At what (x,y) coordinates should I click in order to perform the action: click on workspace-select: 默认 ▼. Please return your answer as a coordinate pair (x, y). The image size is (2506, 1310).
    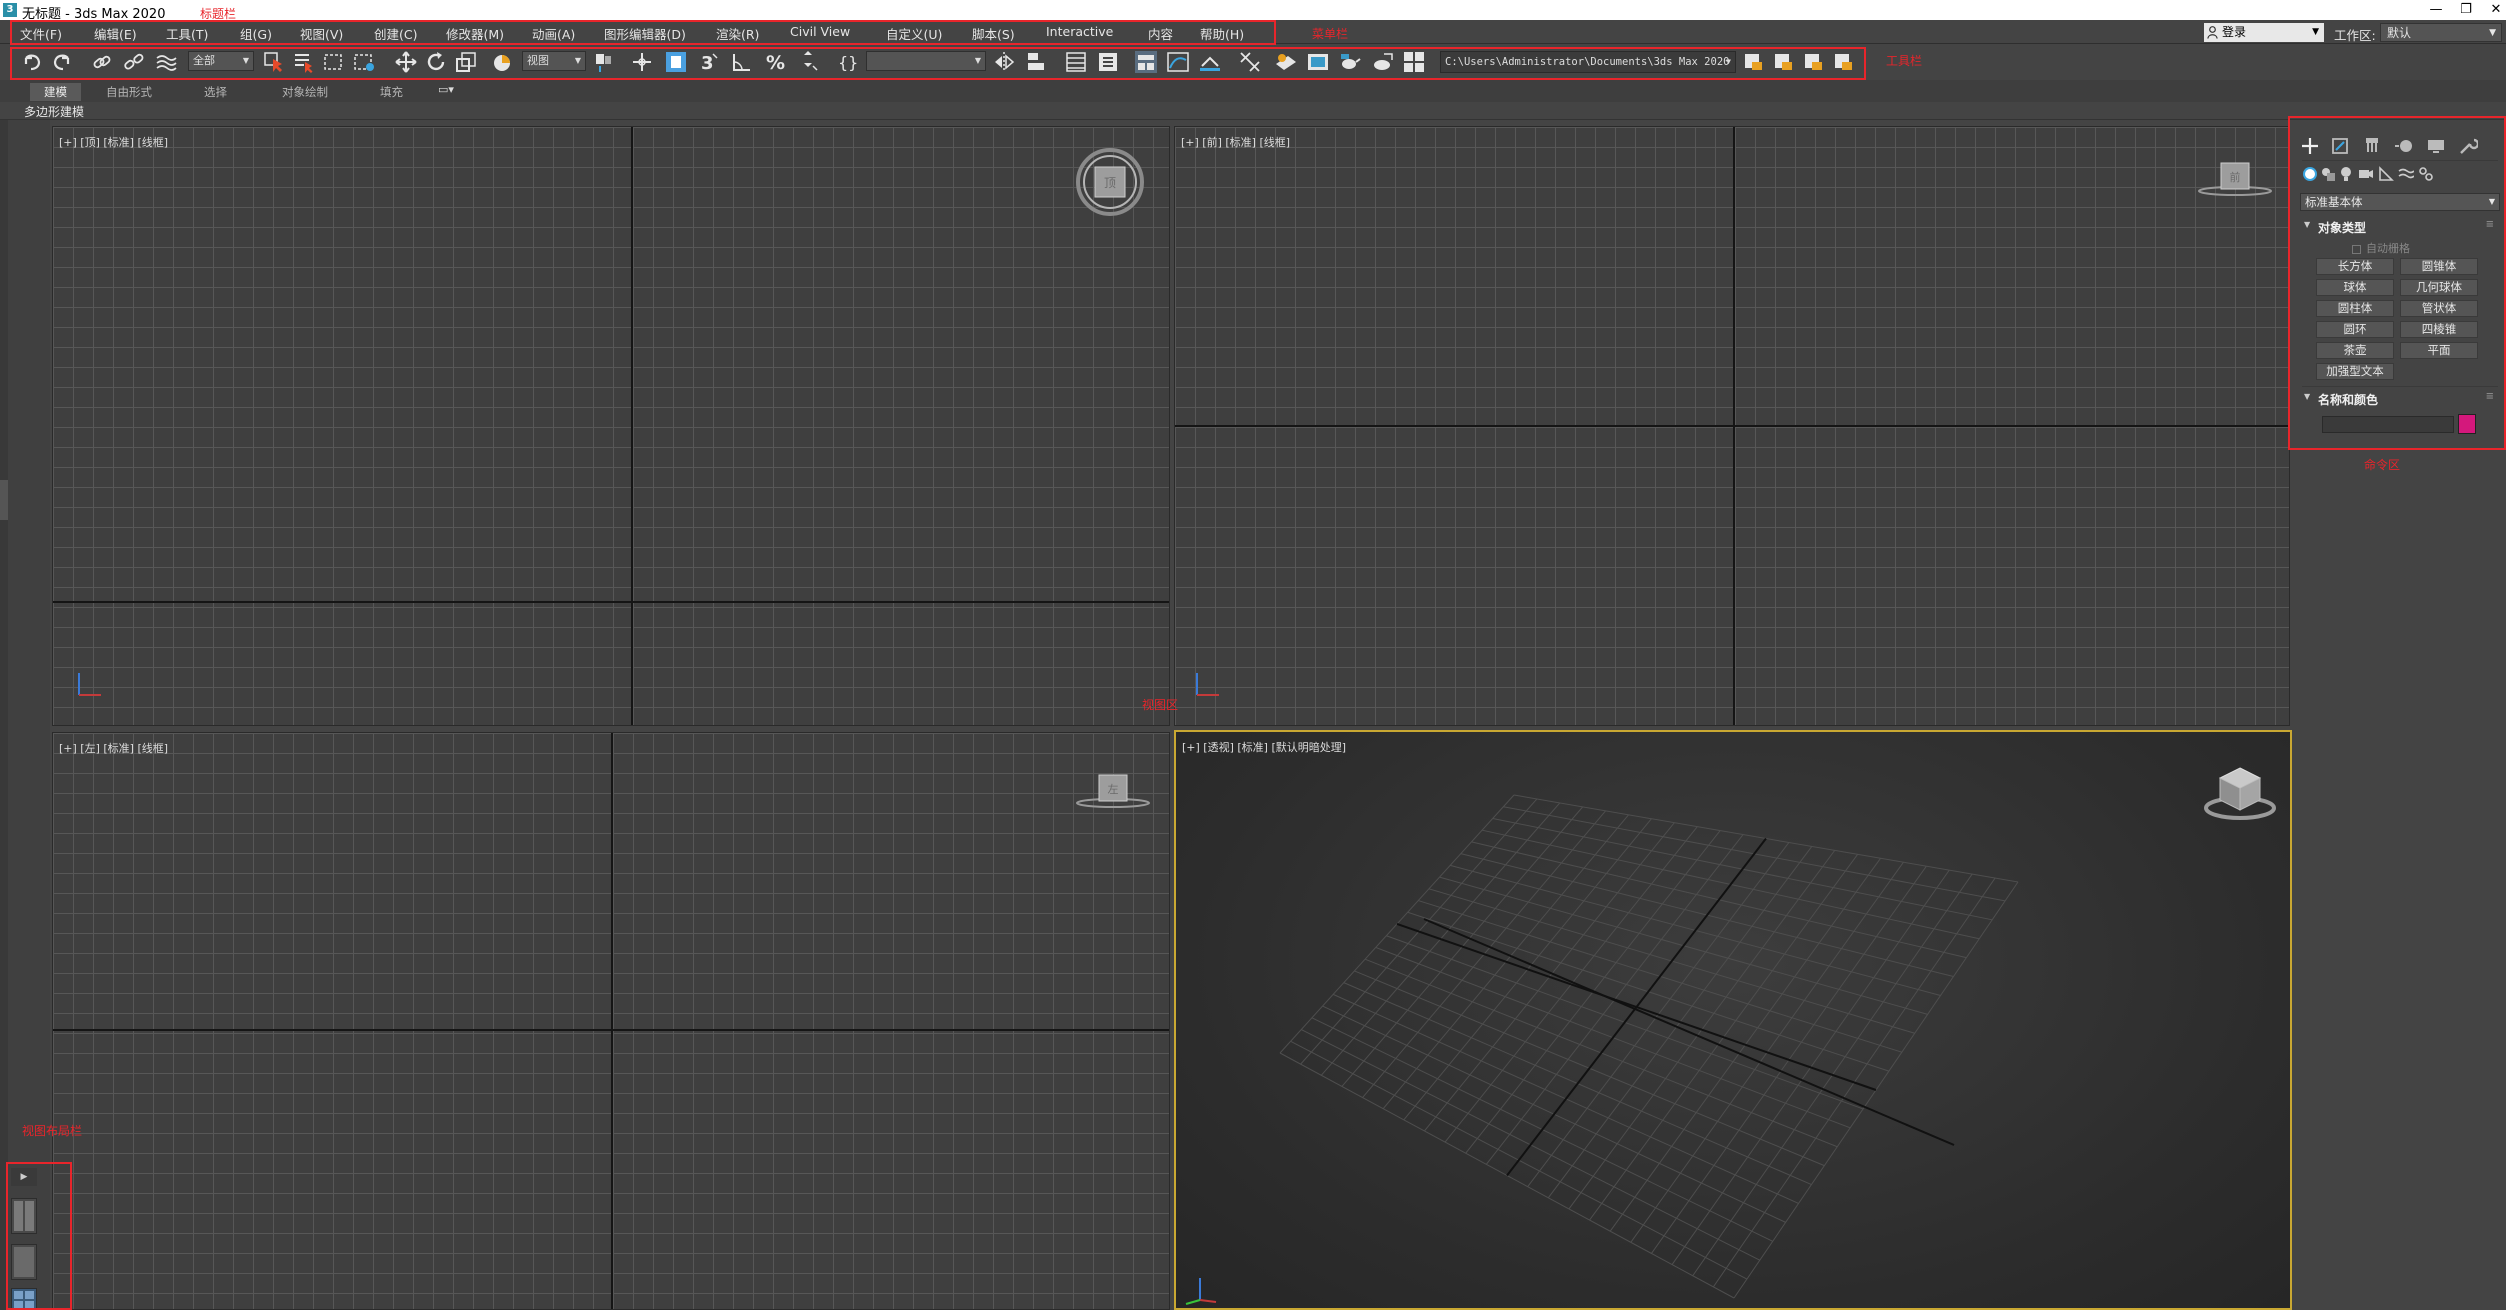
    Looking at the image, I should click on (2441, 32).